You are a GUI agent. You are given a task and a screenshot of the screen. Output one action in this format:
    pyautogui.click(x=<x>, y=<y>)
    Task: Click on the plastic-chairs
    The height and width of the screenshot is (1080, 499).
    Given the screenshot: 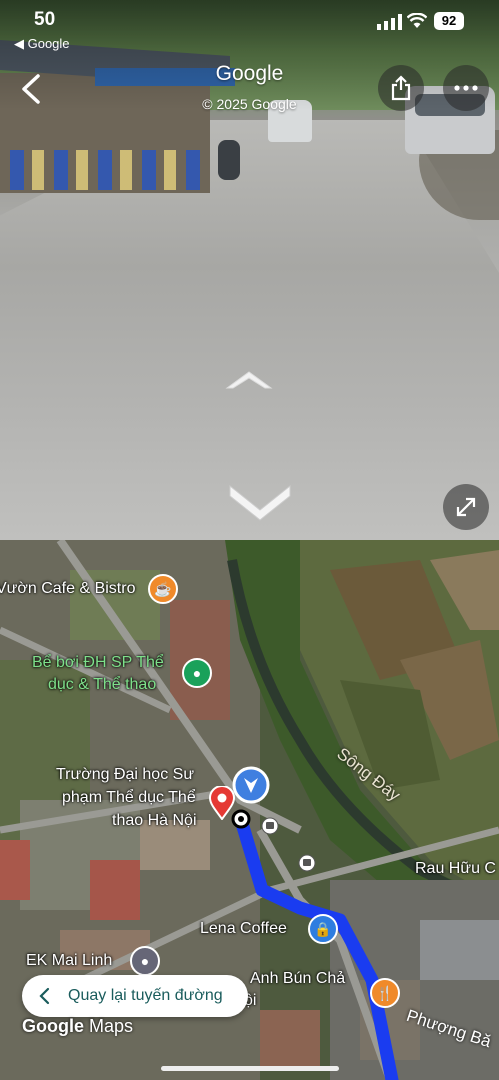 What is the action you would take?
    pyautogui.click(x=105, y=170)
    